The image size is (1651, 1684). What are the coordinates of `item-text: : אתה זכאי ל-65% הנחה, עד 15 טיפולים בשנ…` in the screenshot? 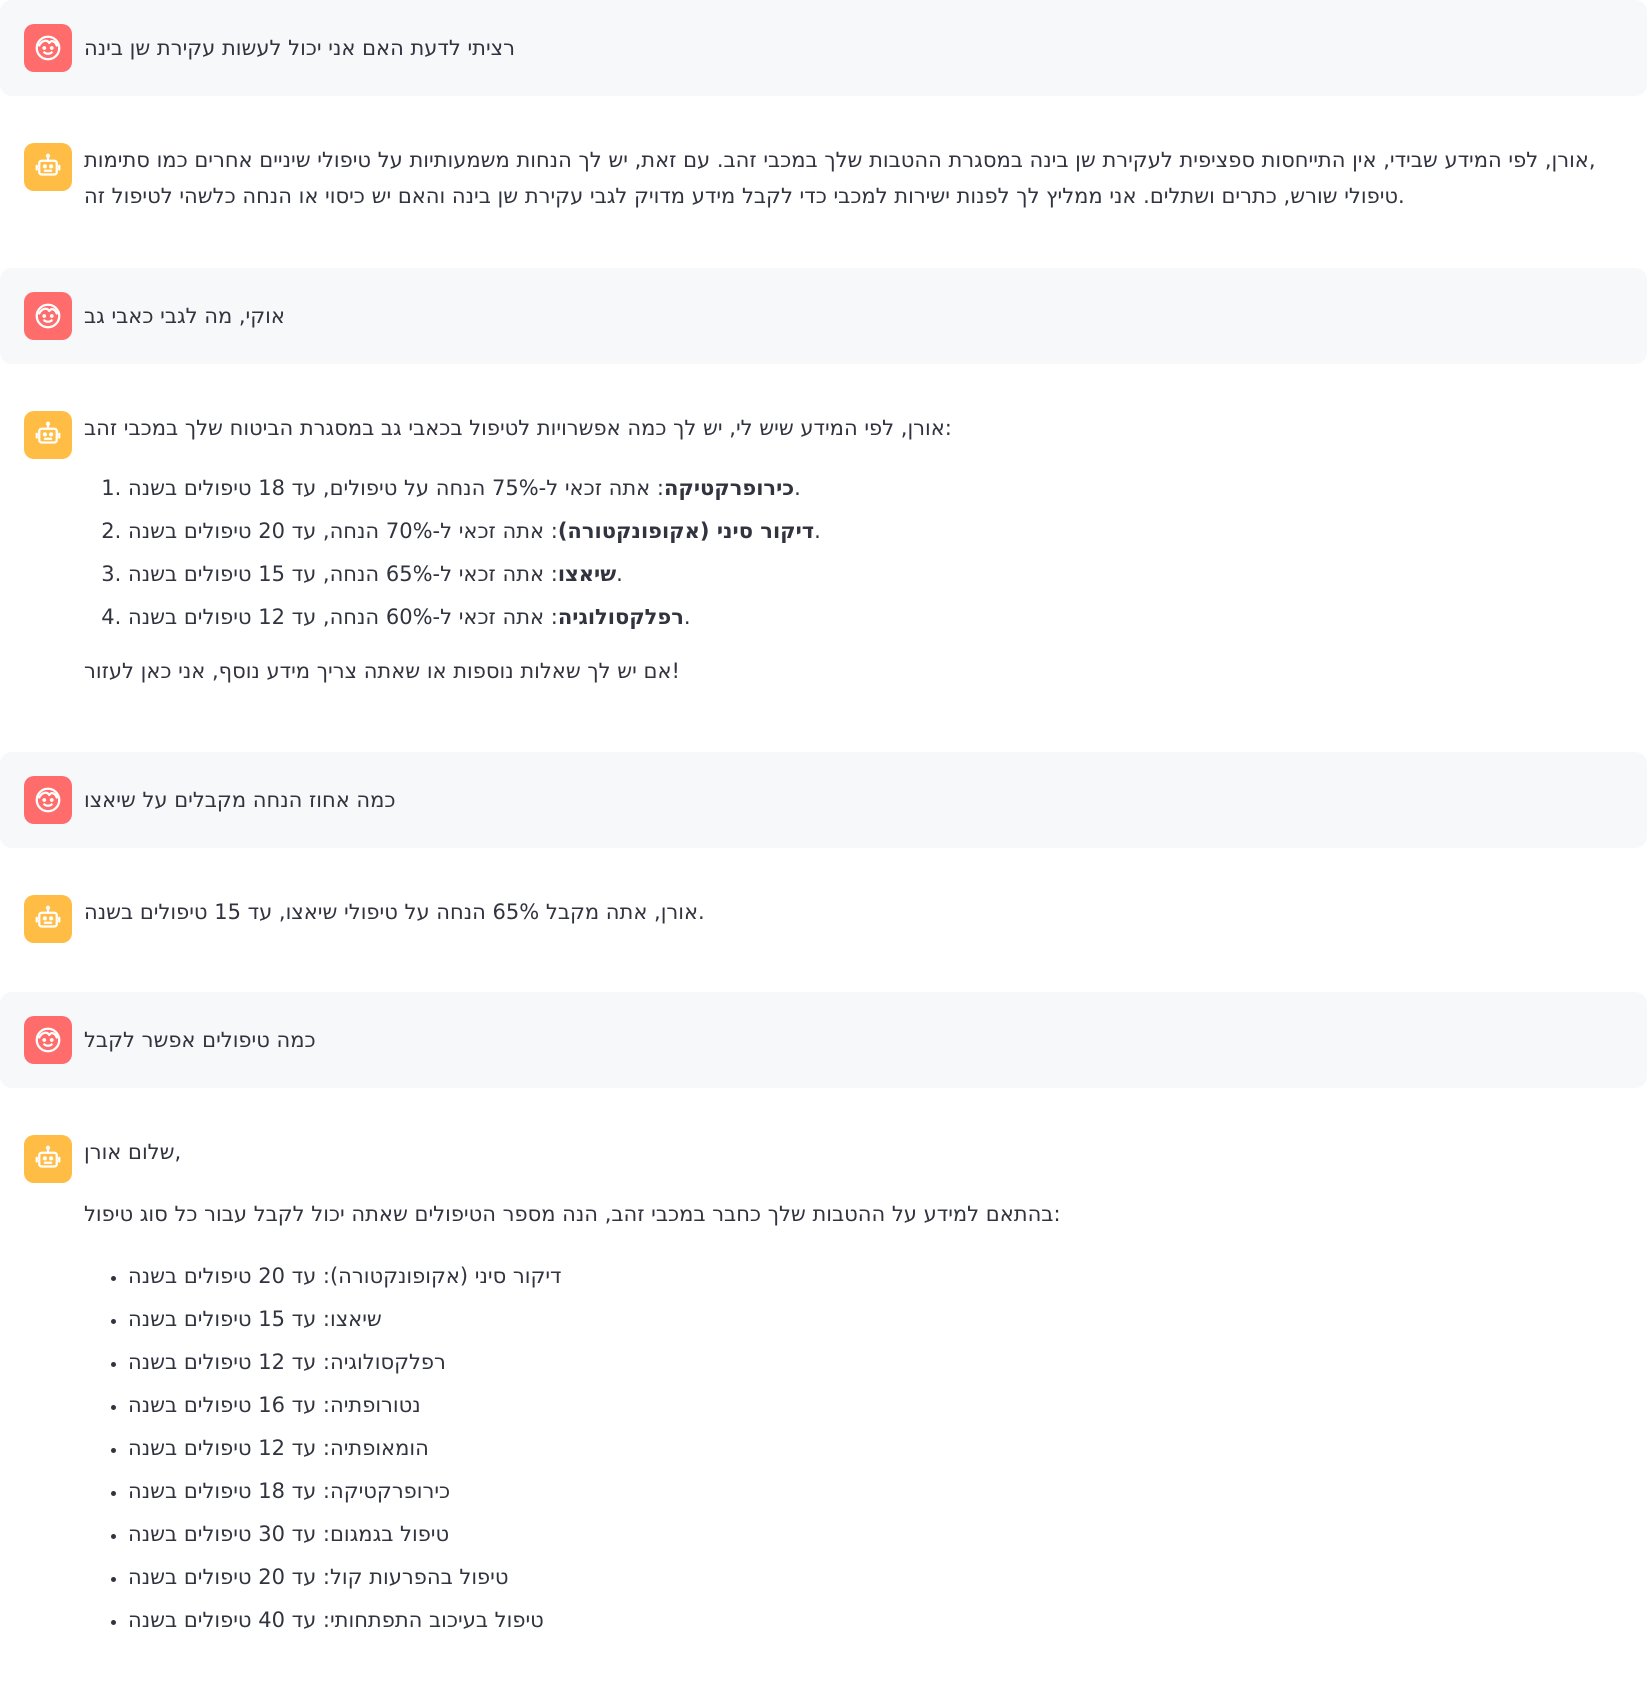 It's located at (375, 574).